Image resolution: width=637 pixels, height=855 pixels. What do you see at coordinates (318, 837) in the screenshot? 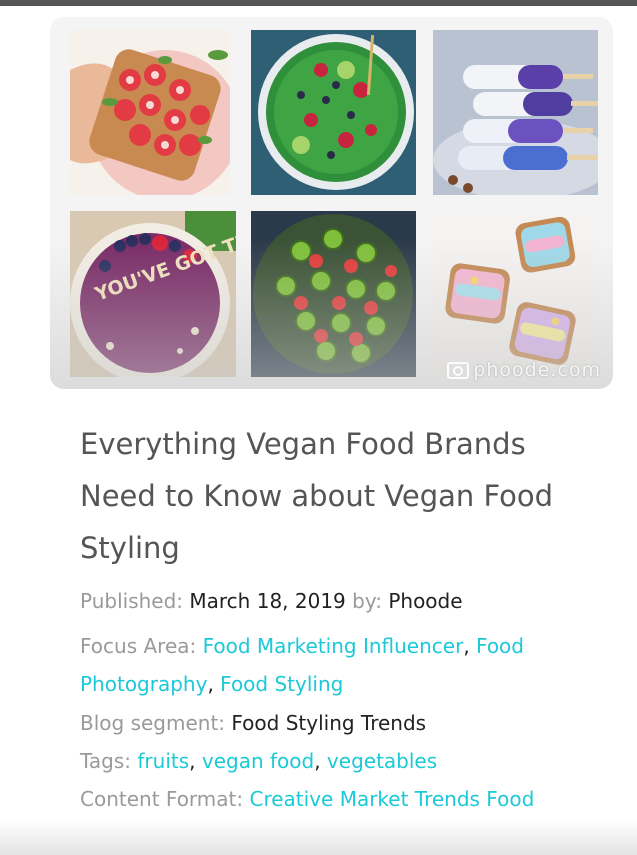
I see `bottom-fade` at bounding box center [318, 837].